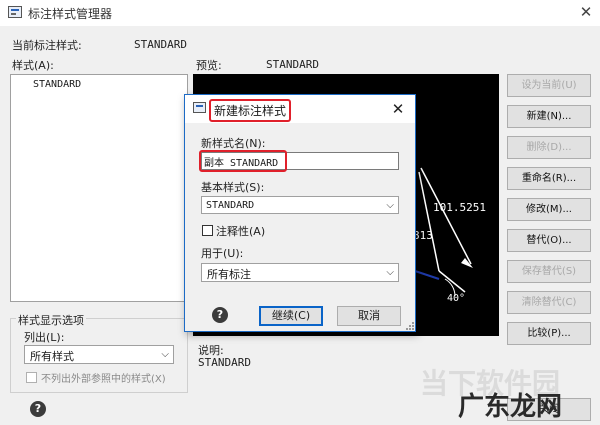 The height and width of the screenshot is (425, 600). I want to click on window-titlebar: 标注样式管理器 ✕, so click(300, 13).